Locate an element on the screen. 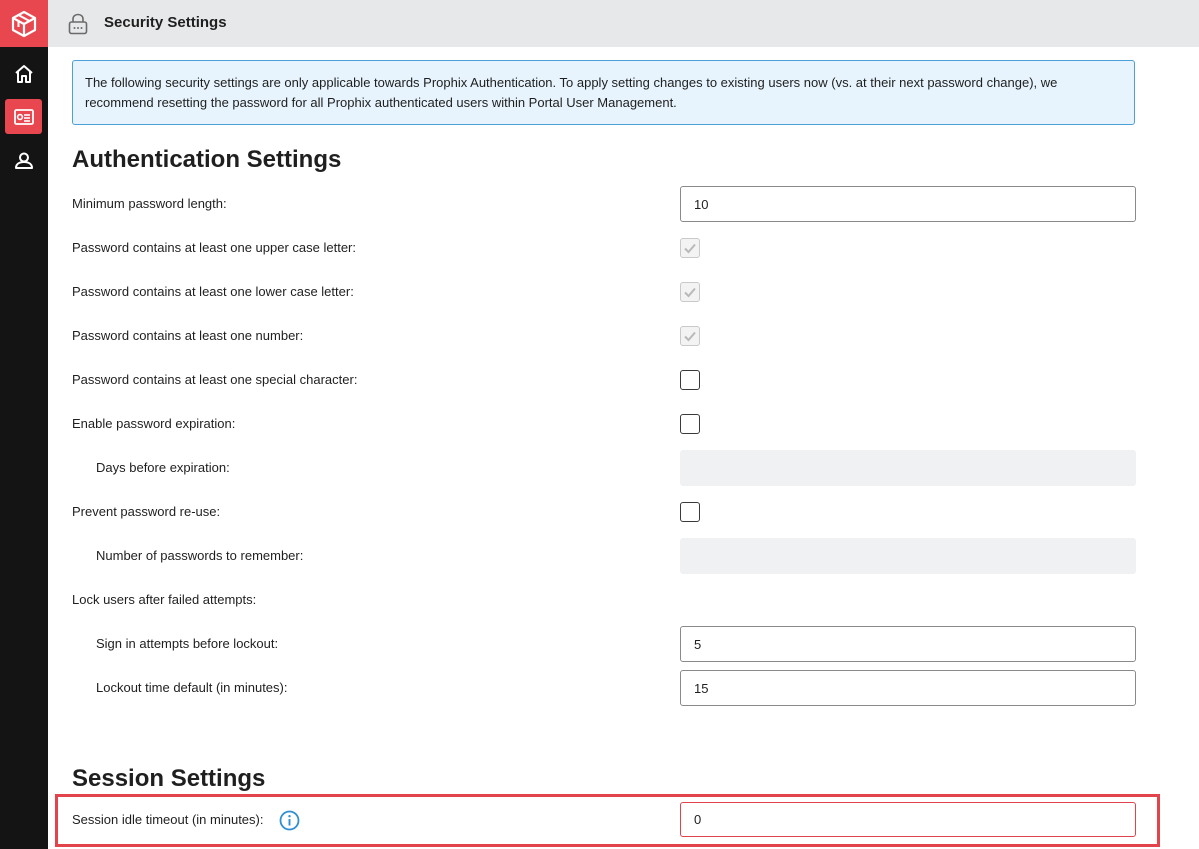 The height and width of the screenshot is (849, 1199). sign-in-attempts-input is located at coordinates (908, 644).